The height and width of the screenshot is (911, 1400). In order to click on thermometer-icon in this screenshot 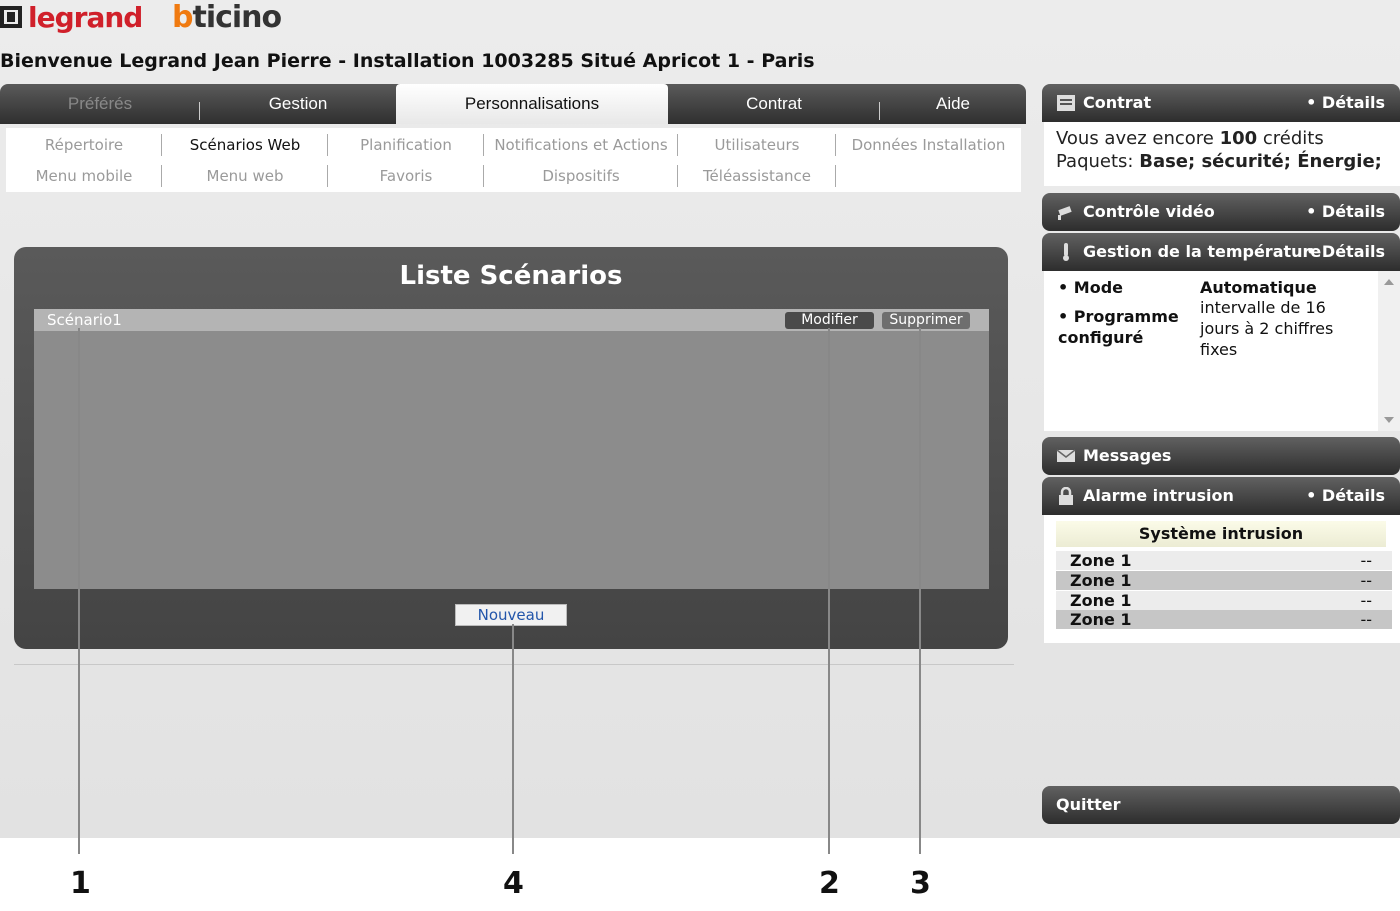, I will do `click(1066, 252)`.